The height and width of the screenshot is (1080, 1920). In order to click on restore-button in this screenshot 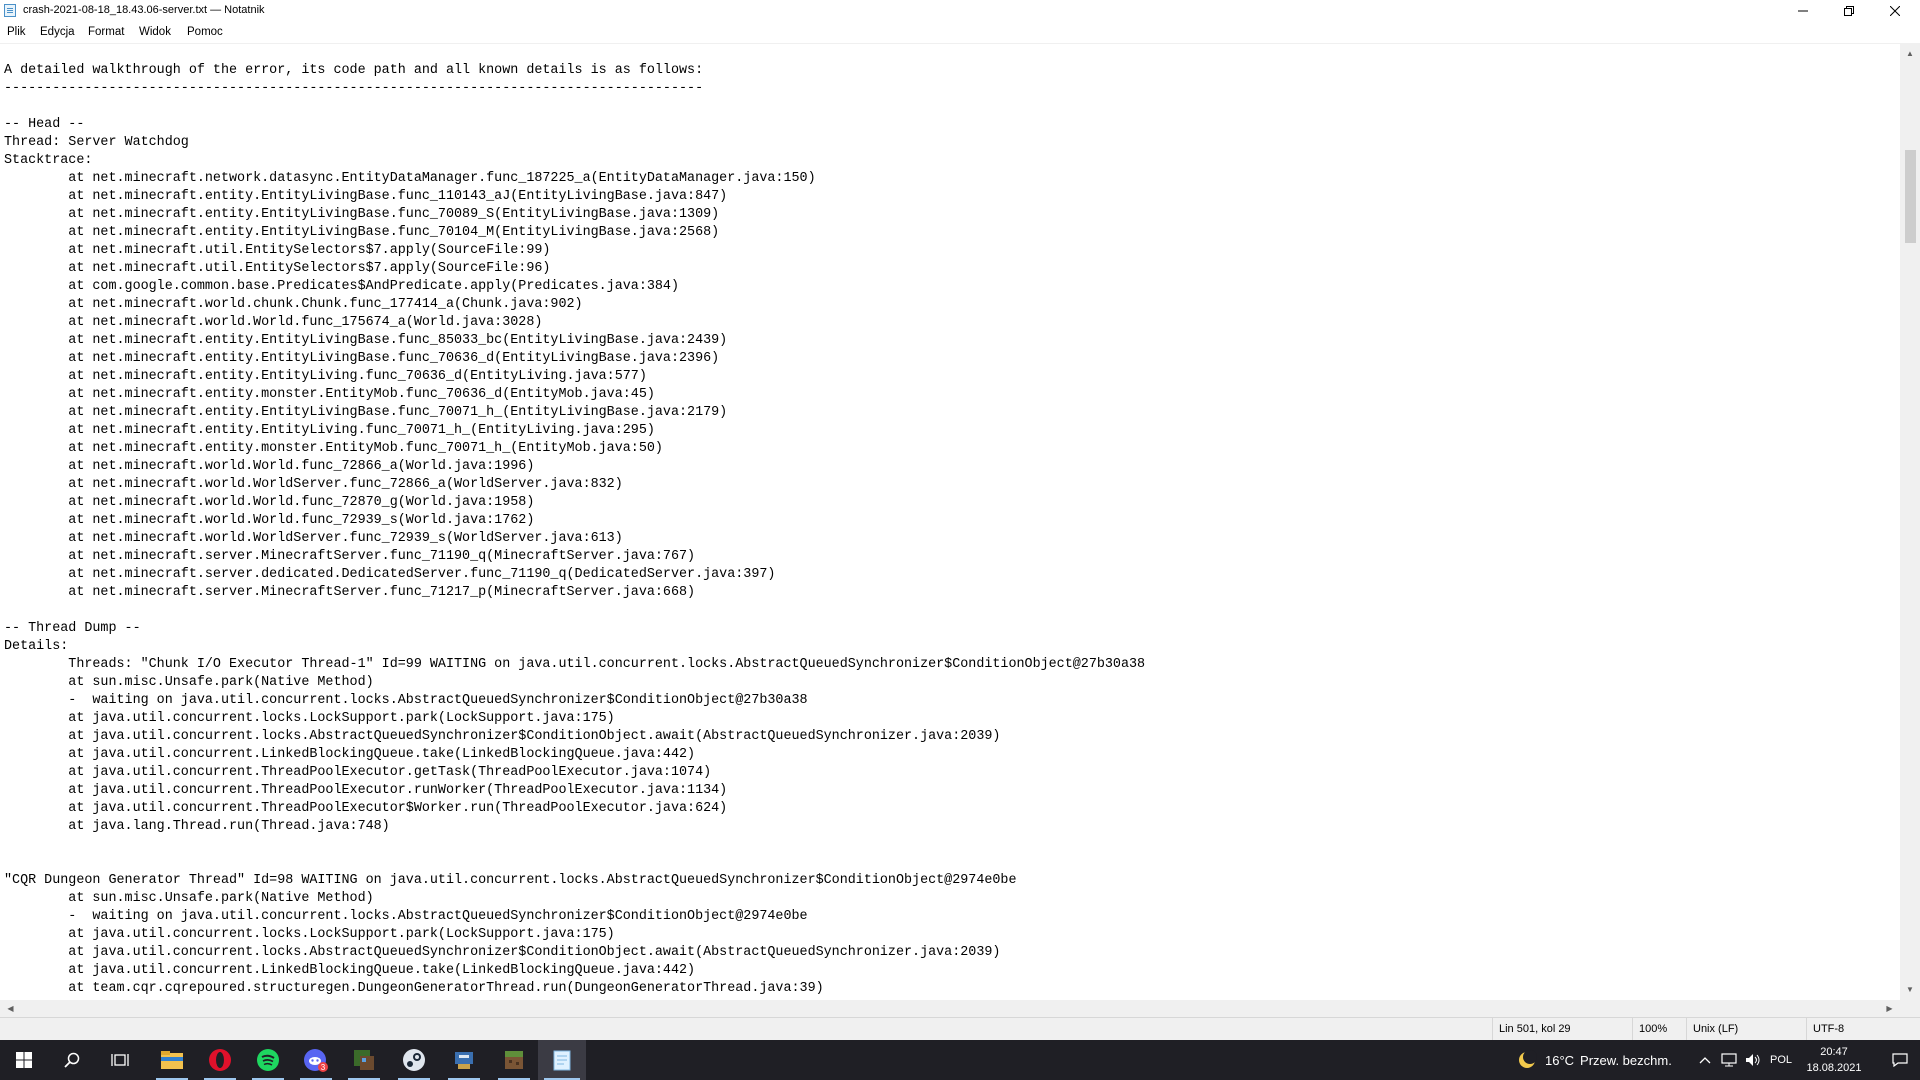, I will do `click(1849, 11)`.